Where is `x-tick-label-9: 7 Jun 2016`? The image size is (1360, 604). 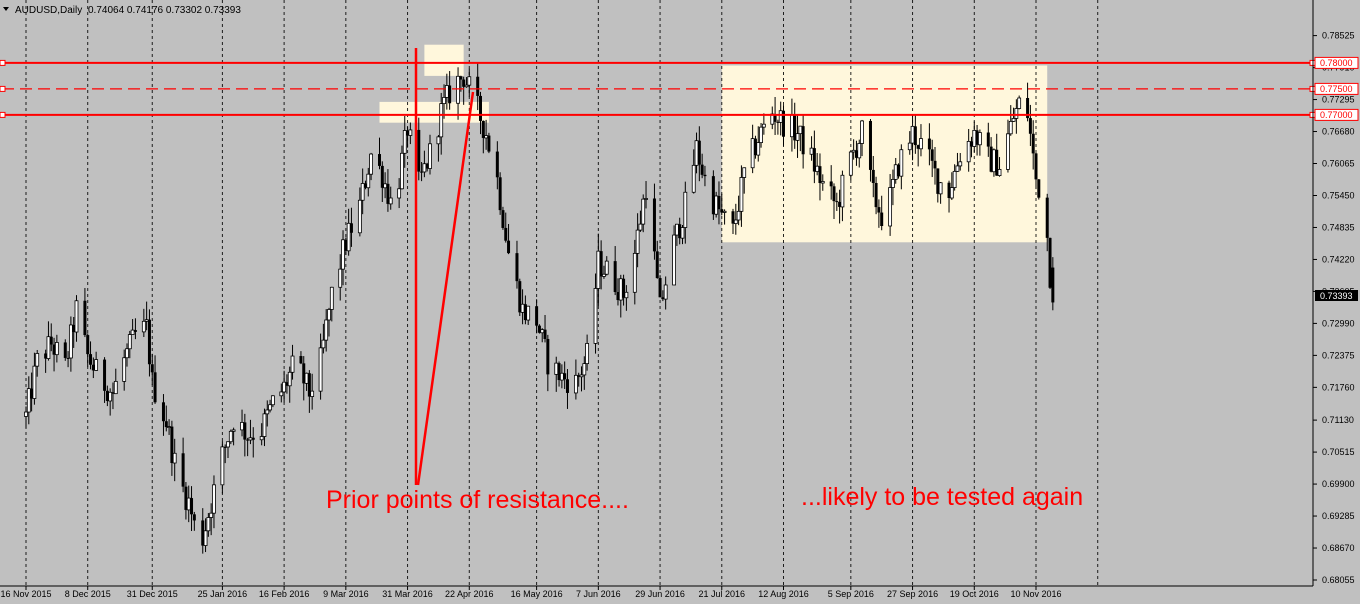 x-tick-label-9: 7 Jun 2016 is located at coordinates (598, 594).